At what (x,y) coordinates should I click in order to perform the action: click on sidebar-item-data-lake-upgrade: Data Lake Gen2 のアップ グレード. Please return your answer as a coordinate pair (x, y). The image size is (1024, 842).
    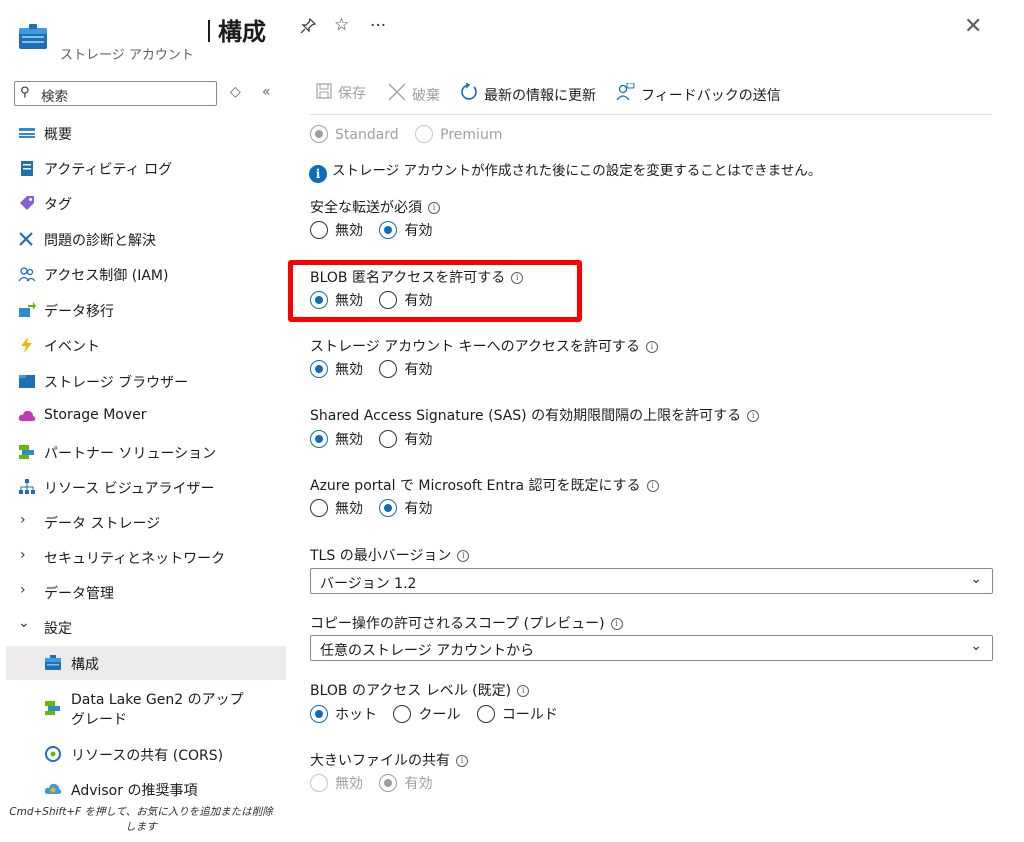
    Looking at the image, I should click on (143, 710).